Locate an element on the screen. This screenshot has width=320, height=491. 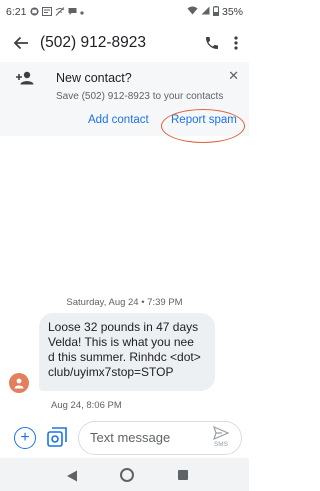
message-line: Loose 32 pounds in 47 days is located at coordinates (123, 327).